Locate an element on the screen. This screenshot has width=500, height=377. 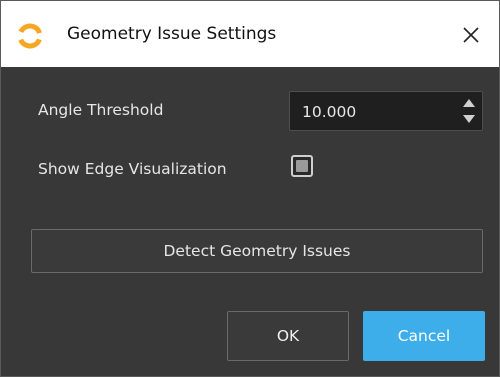
ok-button-label: OK is located at coordinates (288, 336).